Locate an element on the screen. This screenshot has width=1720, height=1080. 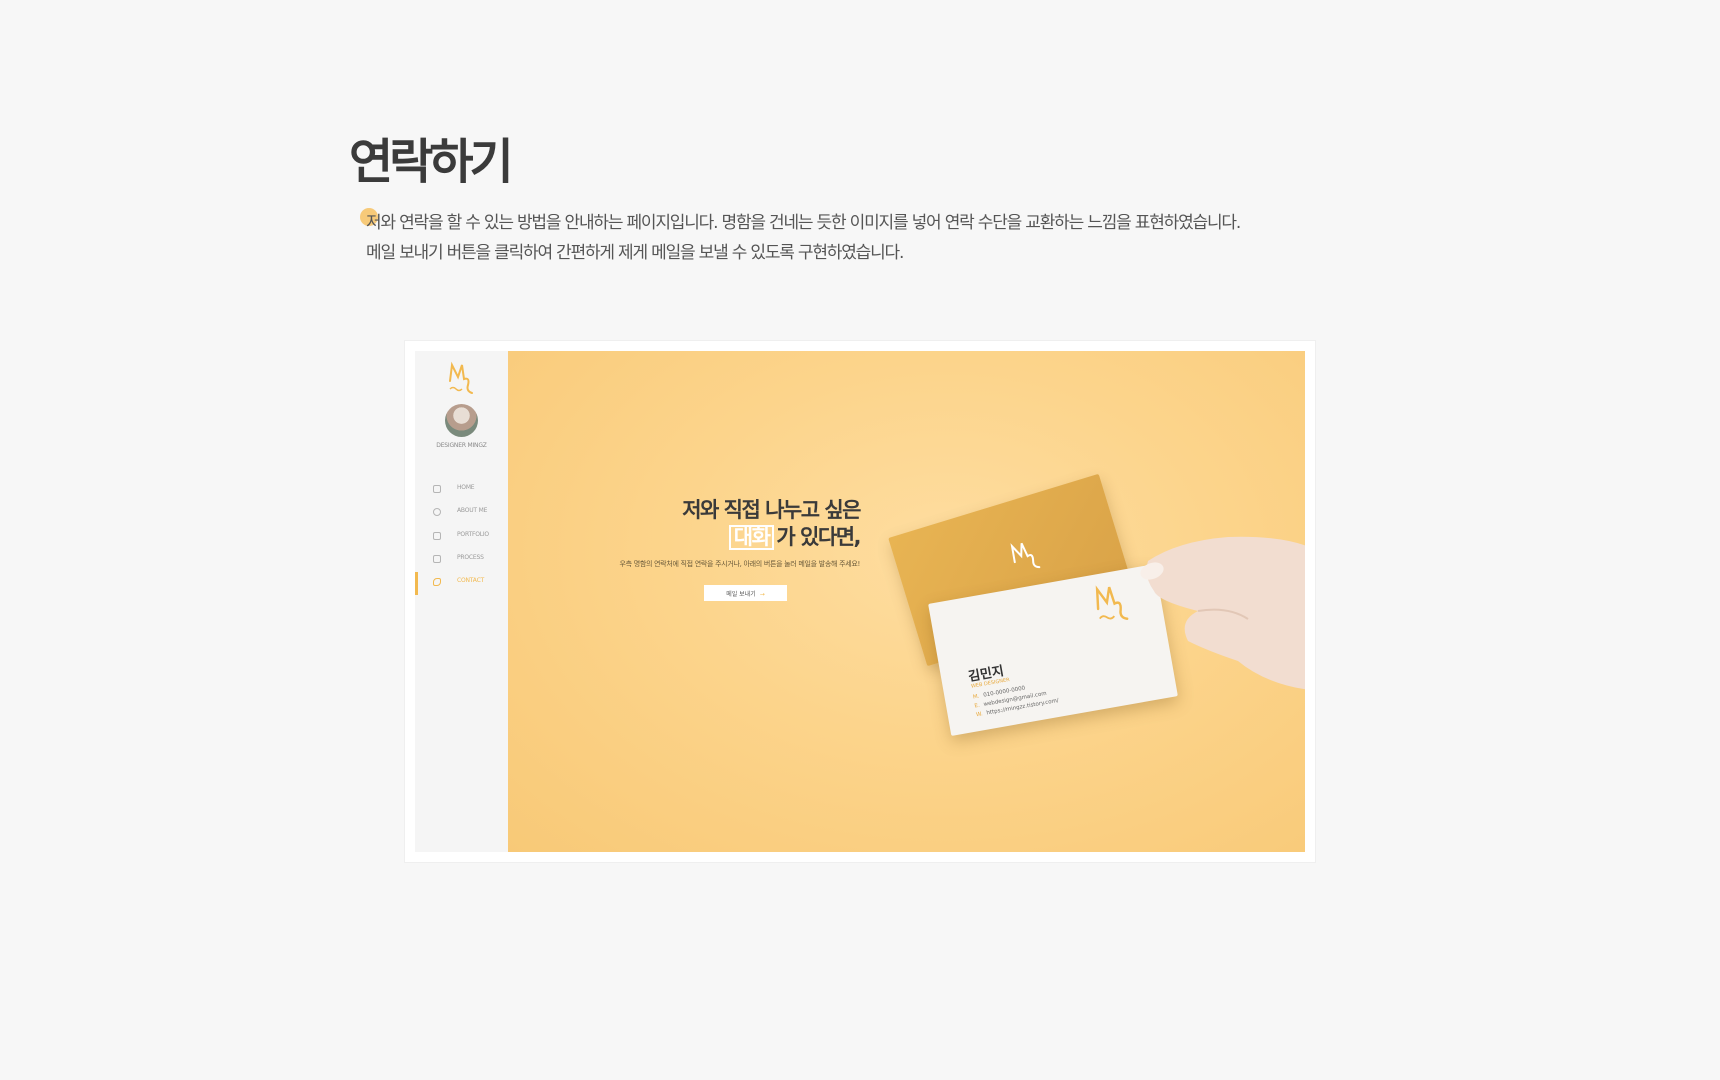
process-icon is located at coordinates (437, 558).